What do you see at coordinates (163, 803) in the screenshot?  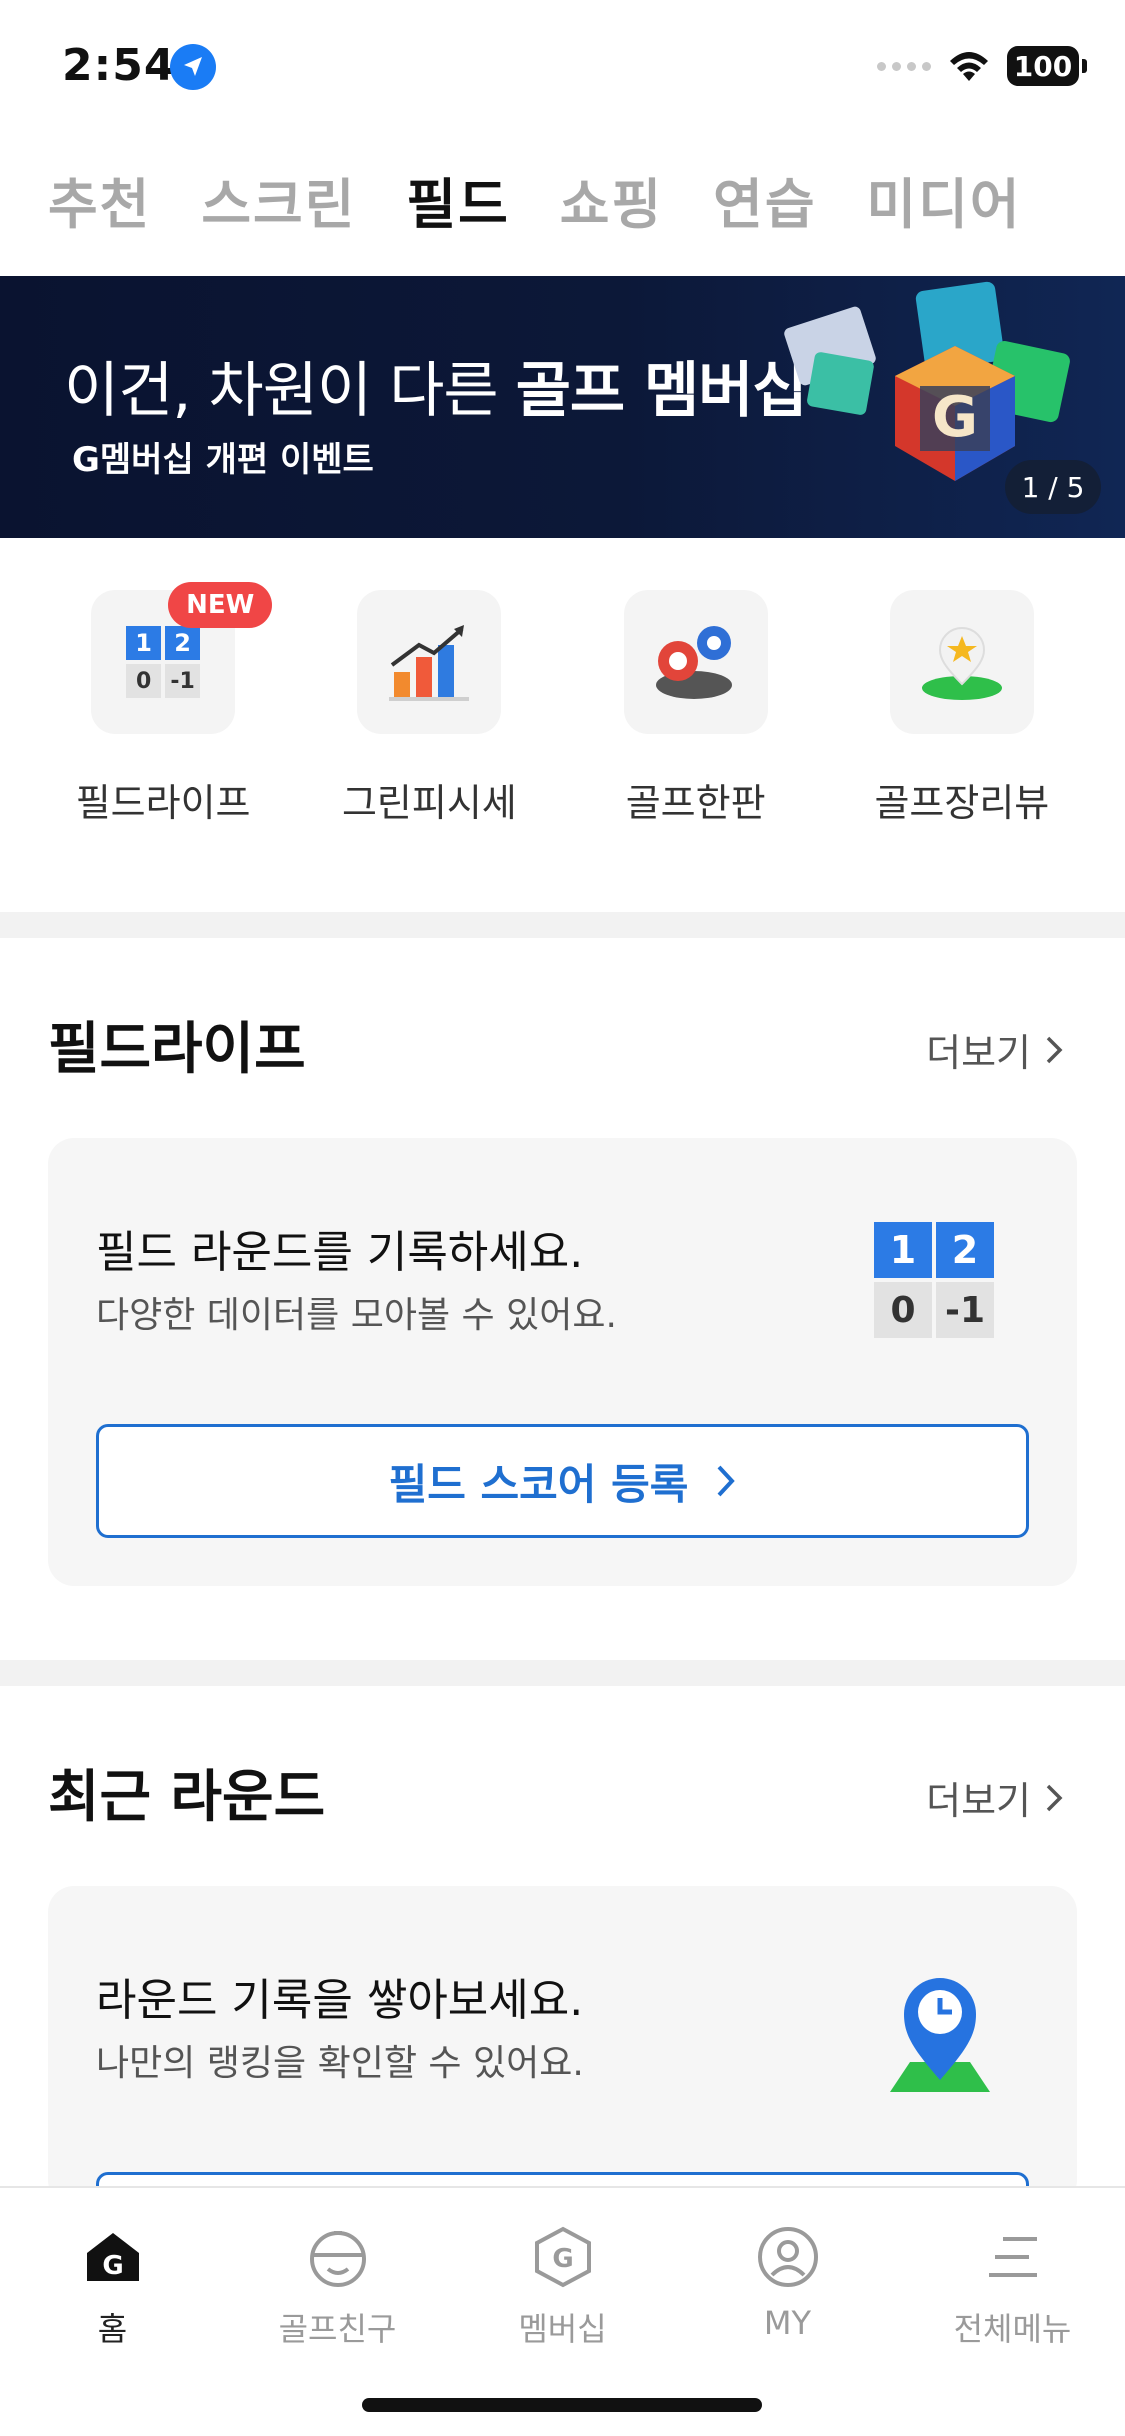 I see `quick-item-label: 필드라이프` at bounding box center [163, 803].